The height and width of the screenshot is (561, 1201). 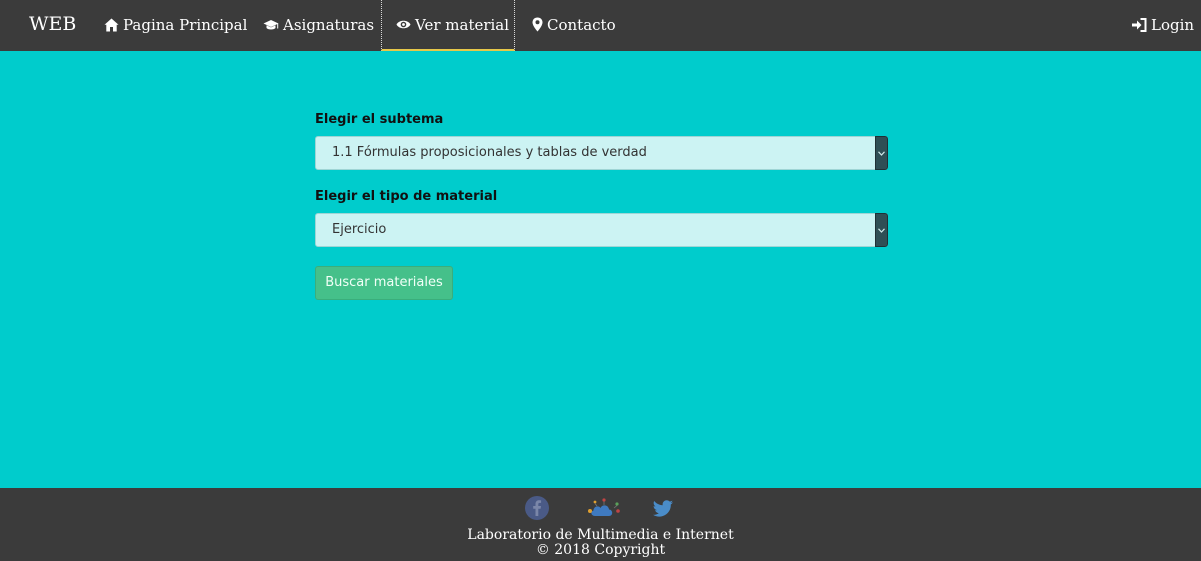 I want to click on nav-item-pagina-principal: Pagina Principal, so click(x=175, y=24).